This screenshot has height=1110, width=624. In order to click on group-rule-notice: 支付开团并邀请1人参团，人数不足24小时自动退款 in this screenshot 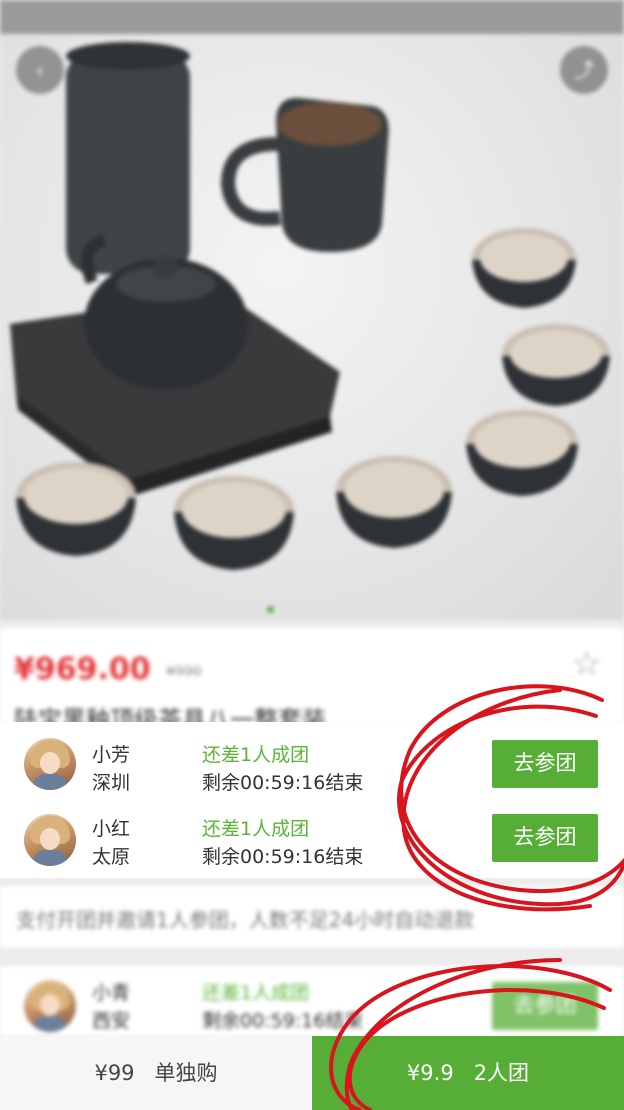, I will do `click(312, 917)`.